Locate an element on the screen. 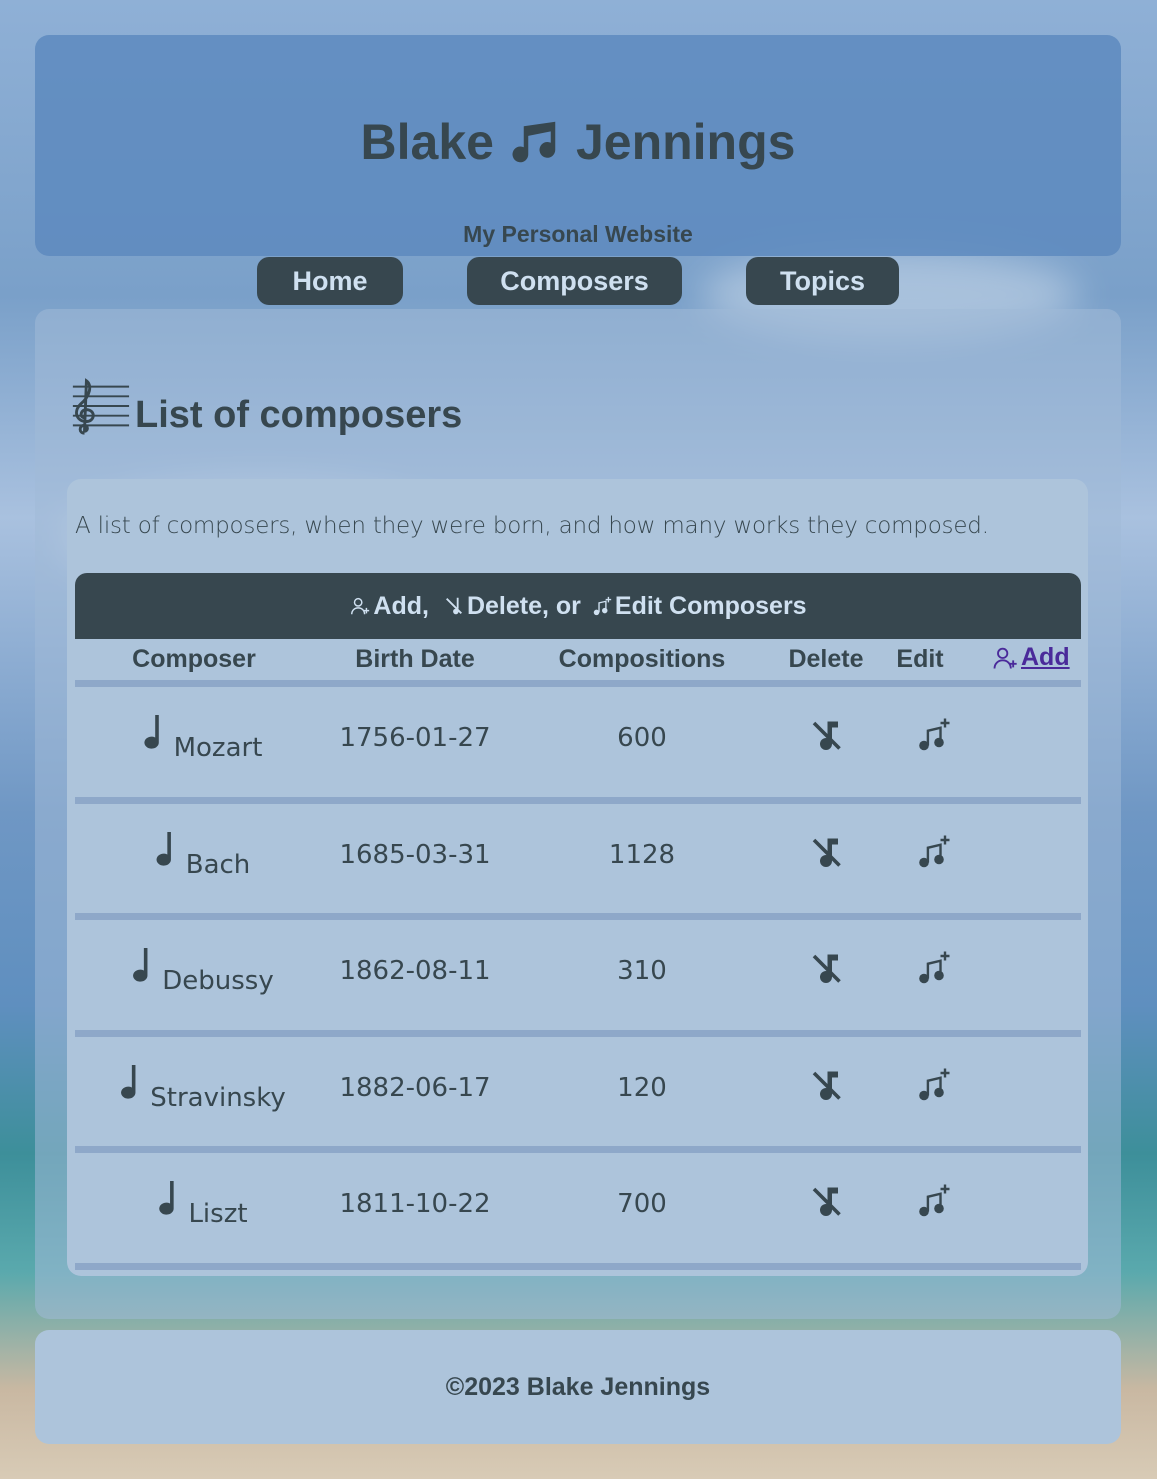 Image resolution: width=1157 pixels, height=1479 pixels. site-header: Blake Jennings My Personal Website is located at coordinates (578, 145).